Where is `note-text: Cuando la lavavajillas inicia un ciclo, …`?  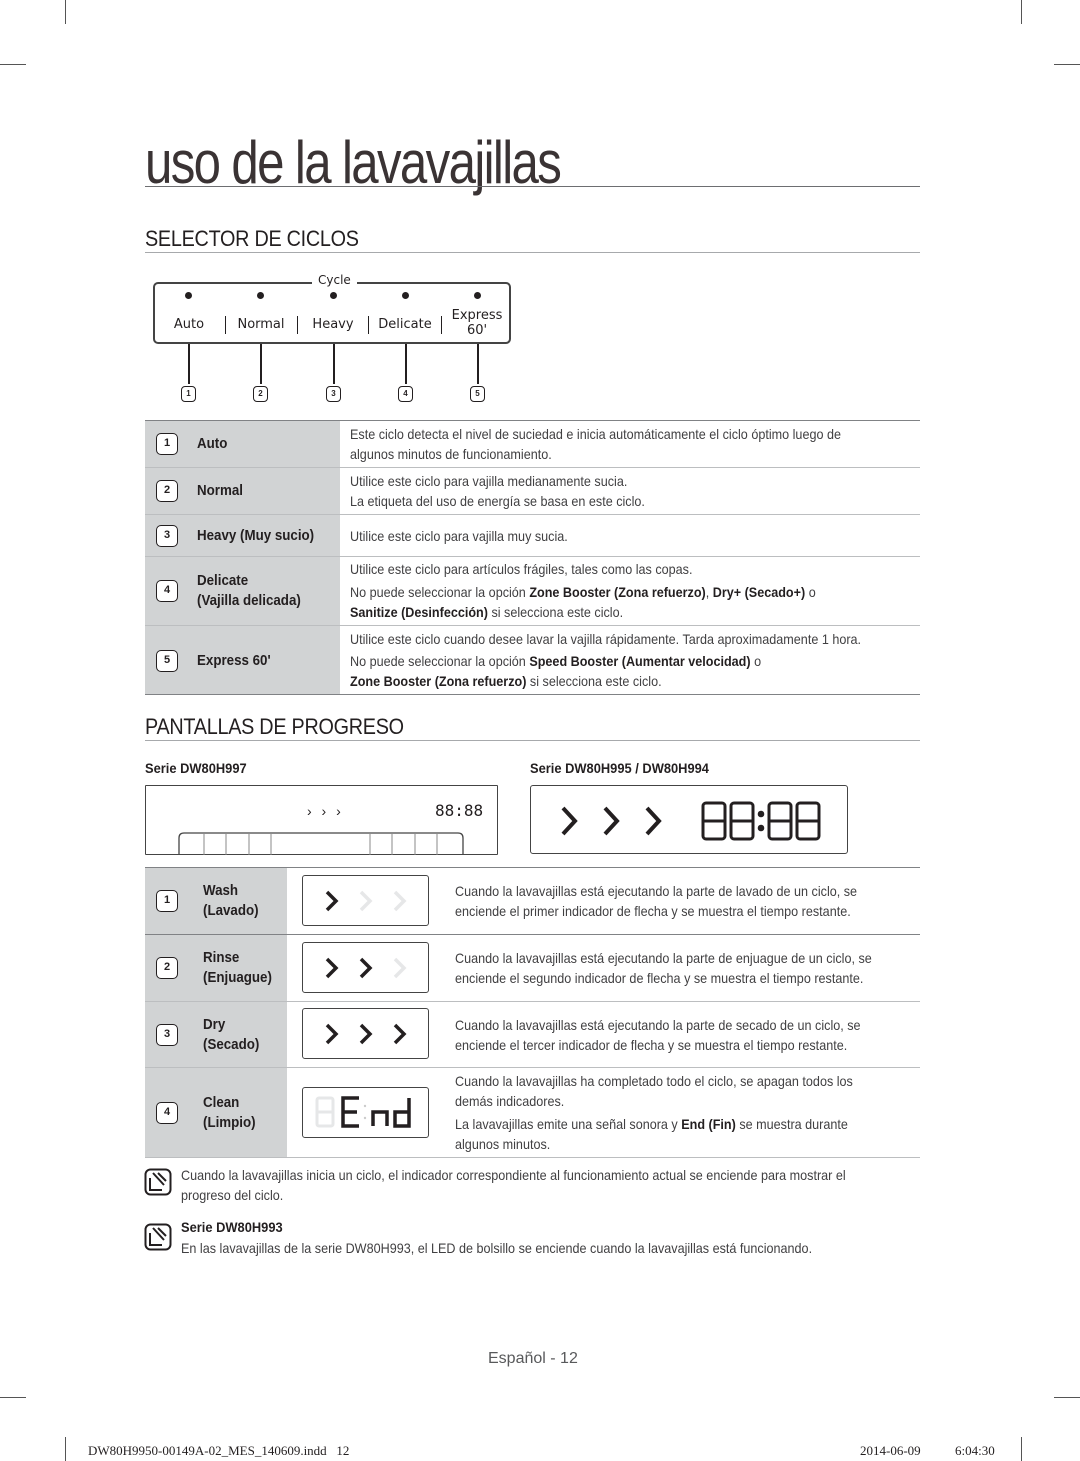
note-text: Cuando la lavavajillas inicia un ciclo, … is located at coordinates (513, 1175).